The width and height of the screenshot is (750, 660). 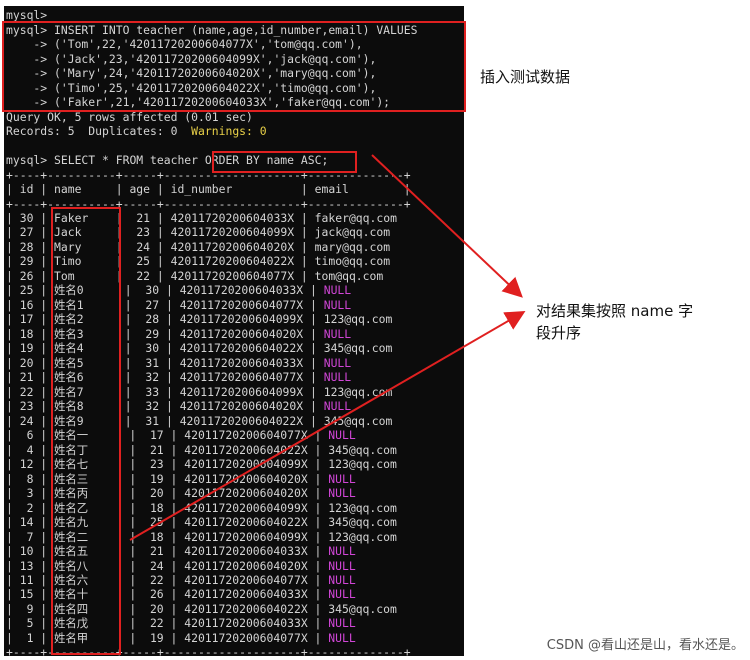 What do you see at coordinates (559, 333) in the screenshot?
I see `sort-annotation-line2: 段升序` at bounding box center [559, 333].